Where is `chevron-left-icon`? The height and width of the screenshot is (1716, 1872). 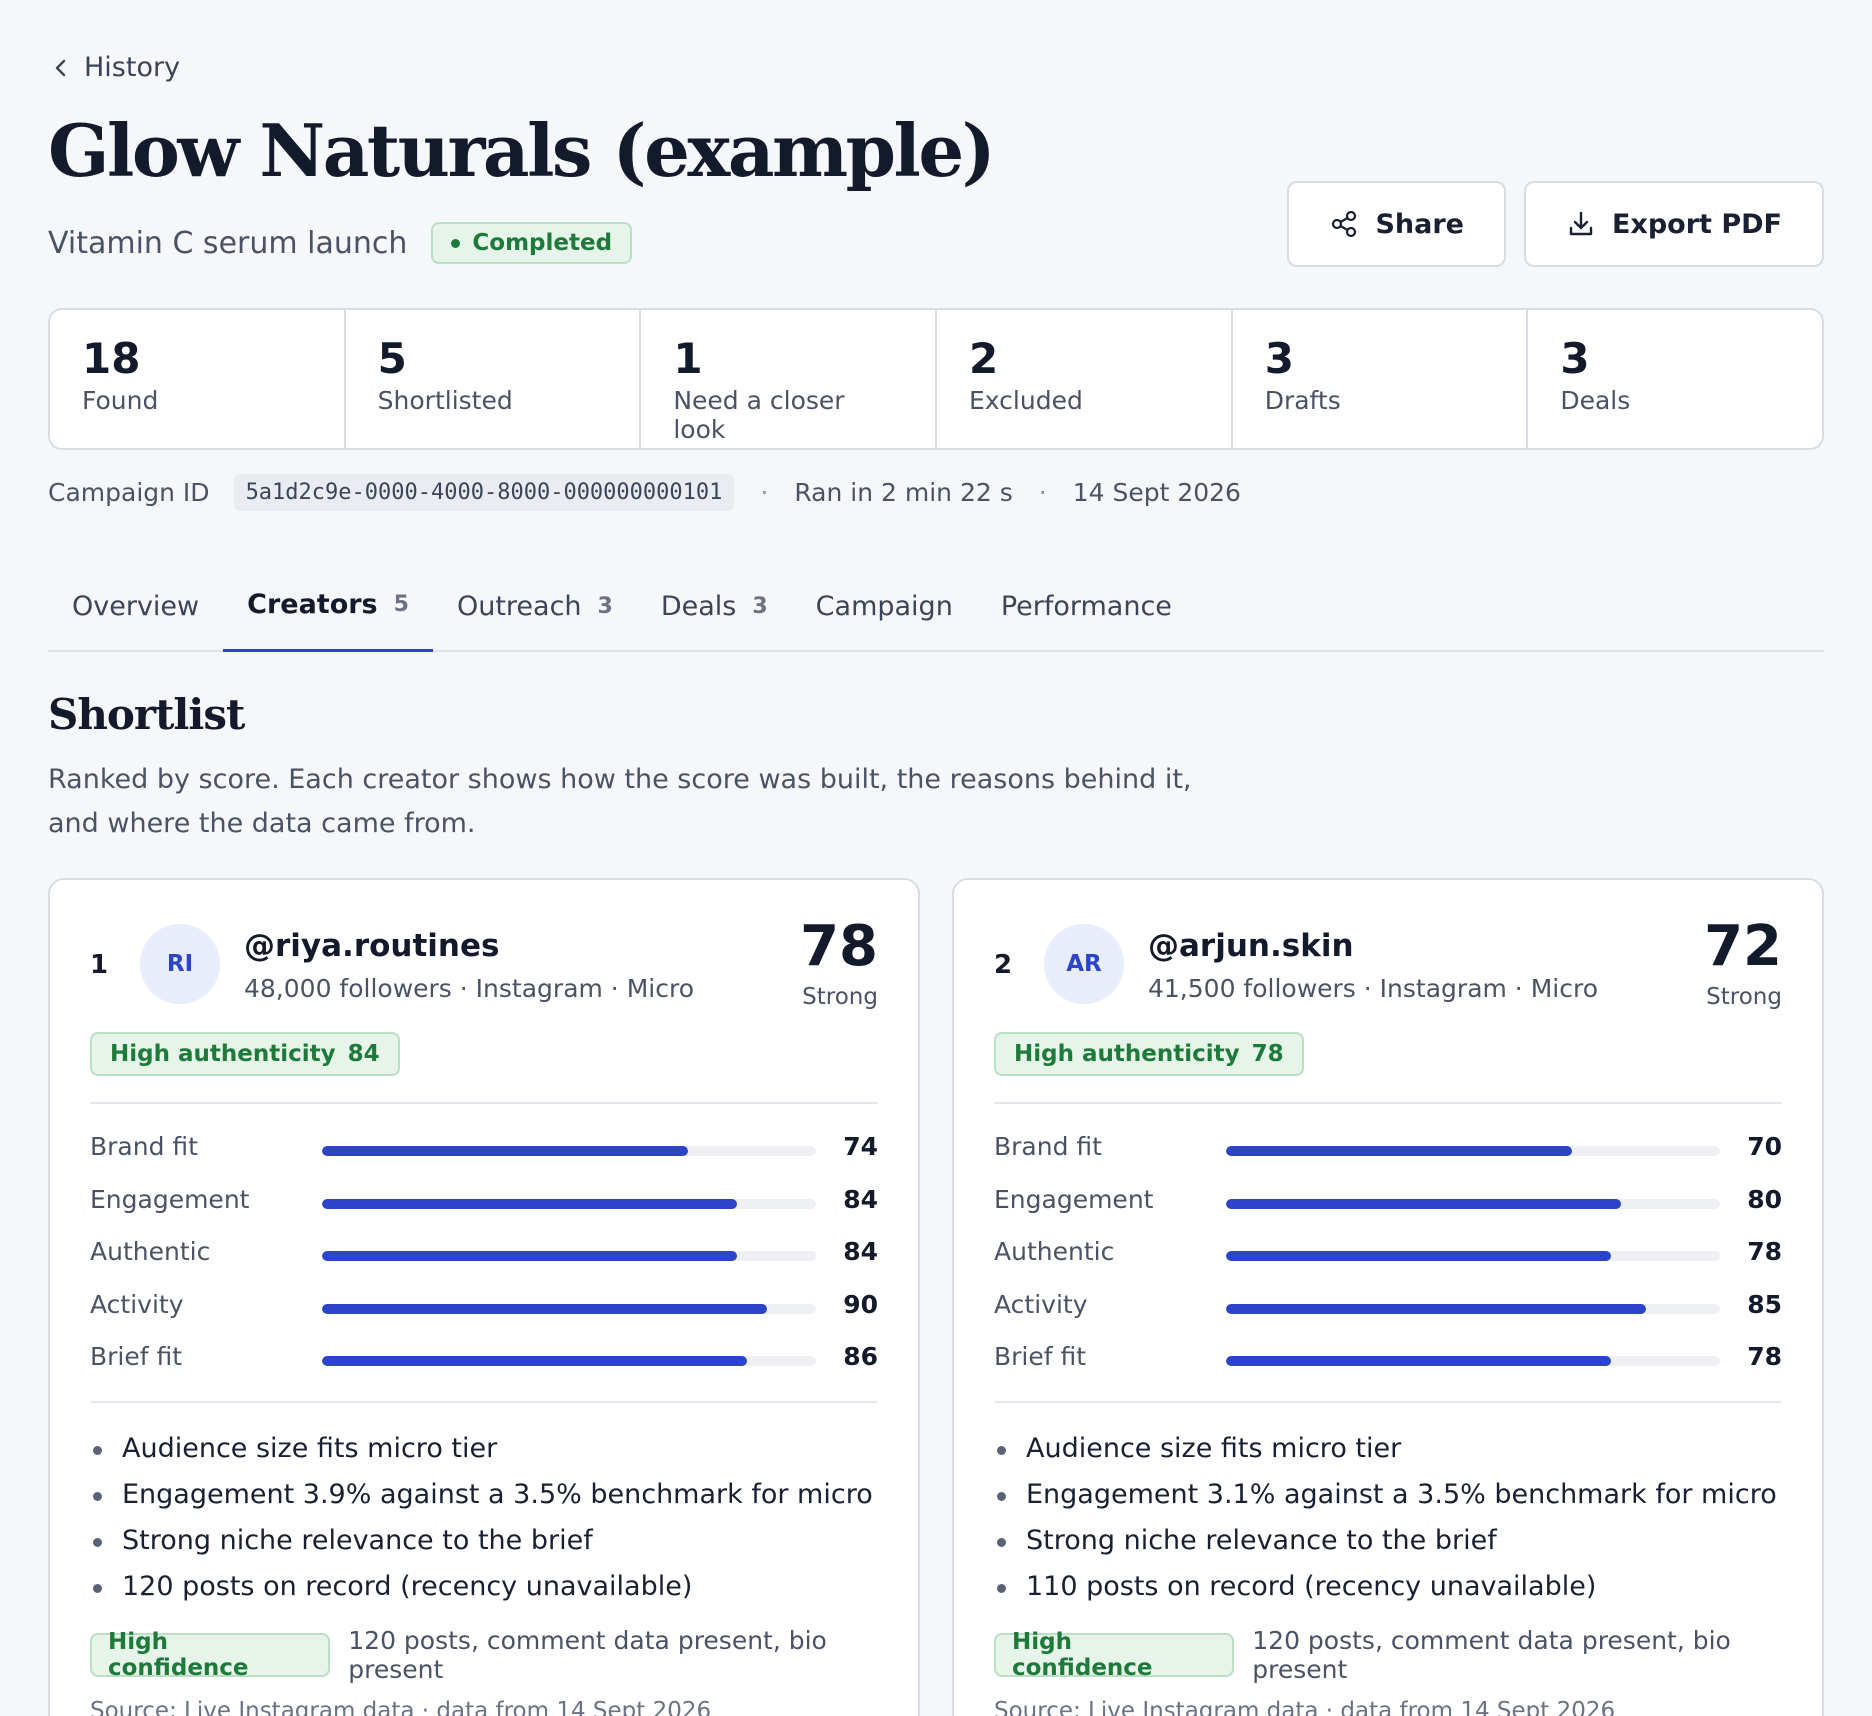 chevron-left-icon is located at coordinates (60, 67).